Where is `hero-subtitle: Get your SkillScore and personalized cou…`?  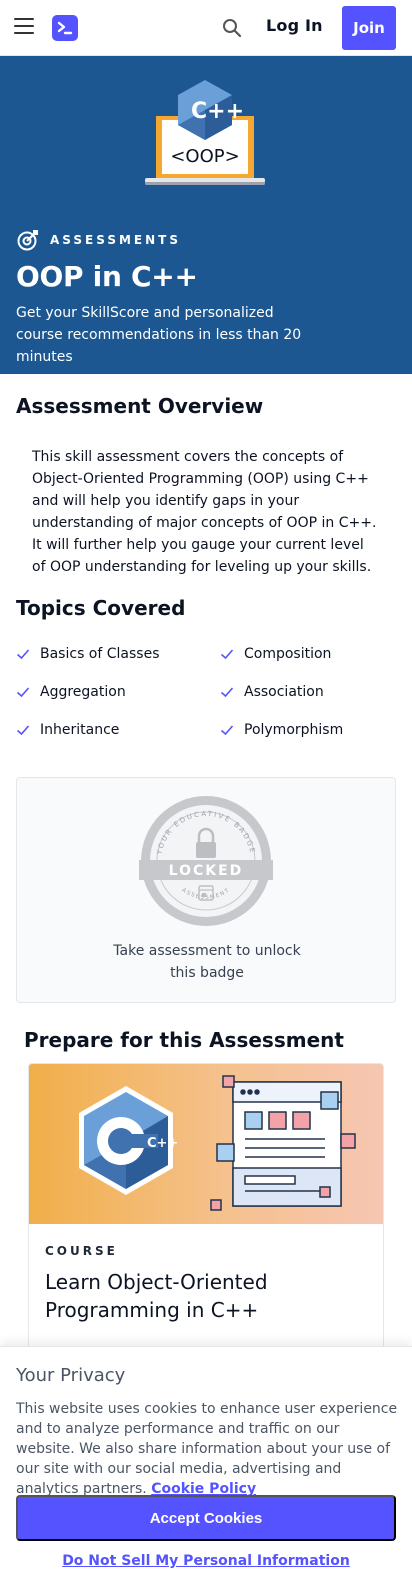 hero-subtitle: Get your SkillScore and personalized cou… is located at coordinates (159, 335).